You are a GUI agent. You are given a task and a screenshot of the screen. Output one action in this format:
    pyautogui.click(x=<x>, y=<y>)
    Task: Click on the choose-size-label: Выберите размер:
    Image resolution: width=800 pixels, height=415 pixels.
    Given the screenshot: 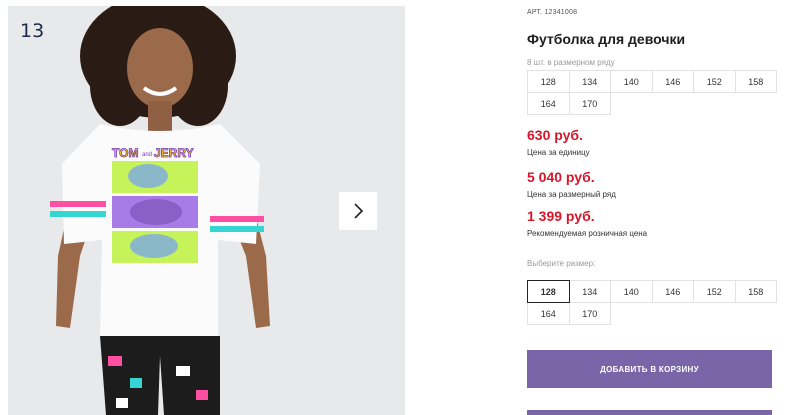 What is the action you would take?
    pyautogui.click(x=561, y=263)
    